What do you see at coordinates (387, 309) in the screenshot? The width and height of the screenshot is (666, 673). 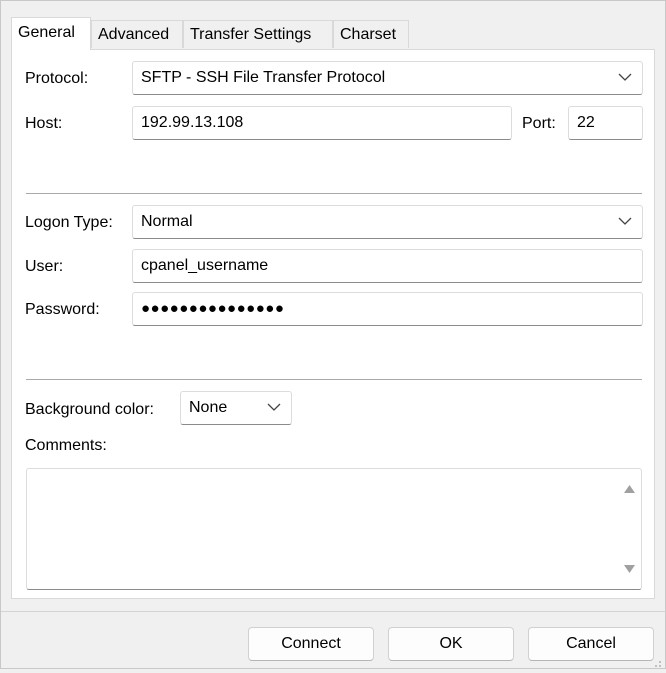 I see `password-input: ●●●●●●●●●●●●●●●` at bounding box center [387, 309].